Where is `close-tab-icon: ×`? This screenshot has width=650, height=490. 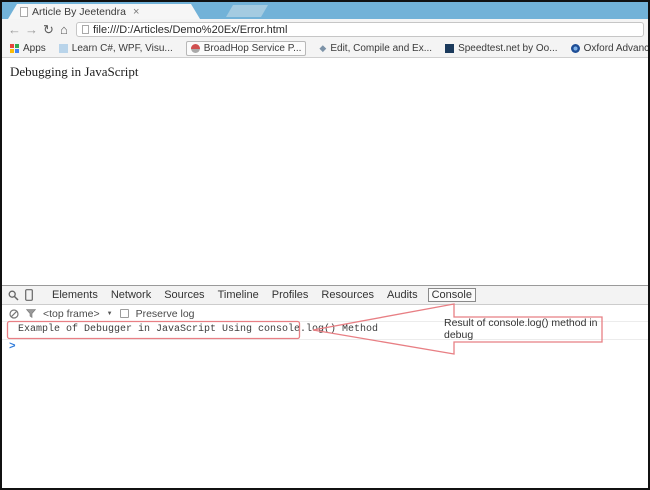
close-tab-icon: × is located at coordinates (136, 12).